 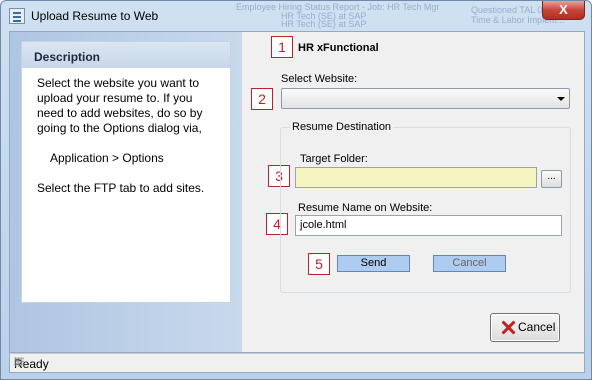 What do you see at coordinates (428, 225) in the screenshot?
I see `resume-name-input: jcole.html` at bounding box center [428, 225].